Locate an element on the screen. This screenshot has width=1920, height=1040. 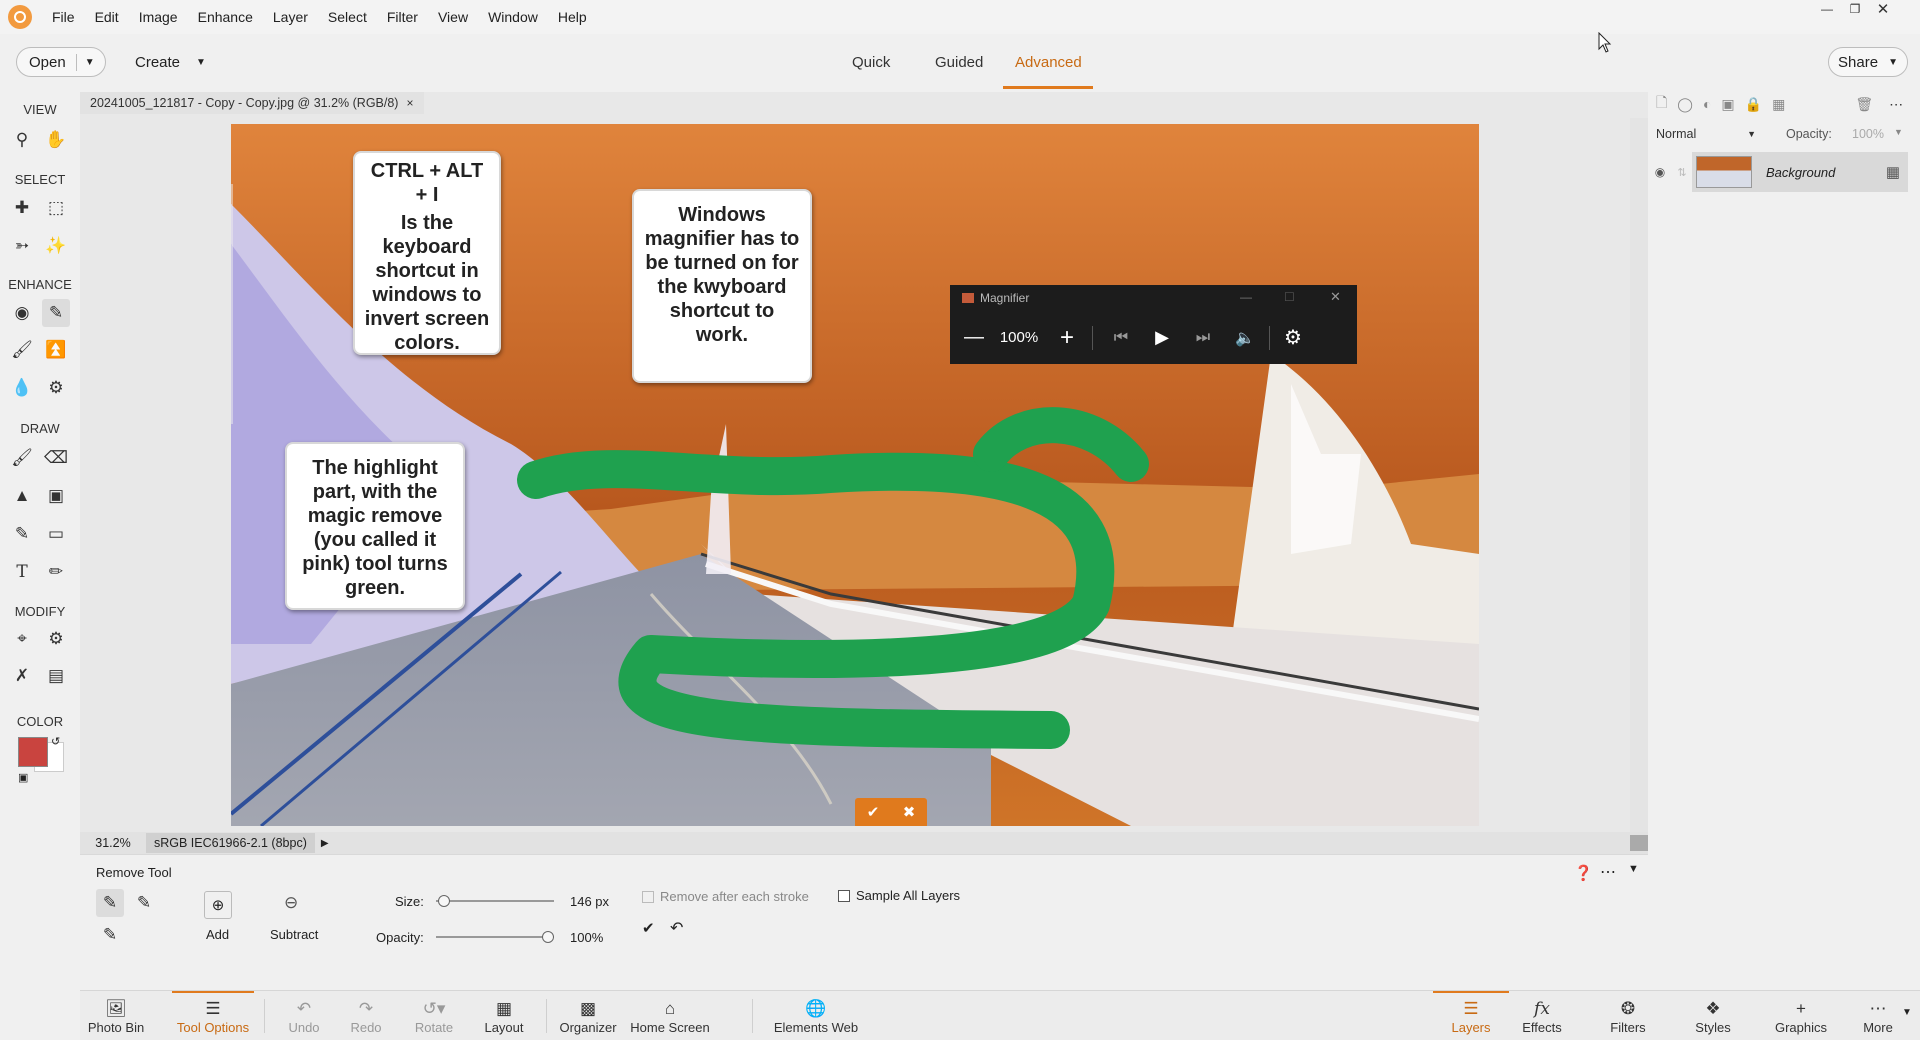
menu-filter: Filter is located at coordinates (402, 17).